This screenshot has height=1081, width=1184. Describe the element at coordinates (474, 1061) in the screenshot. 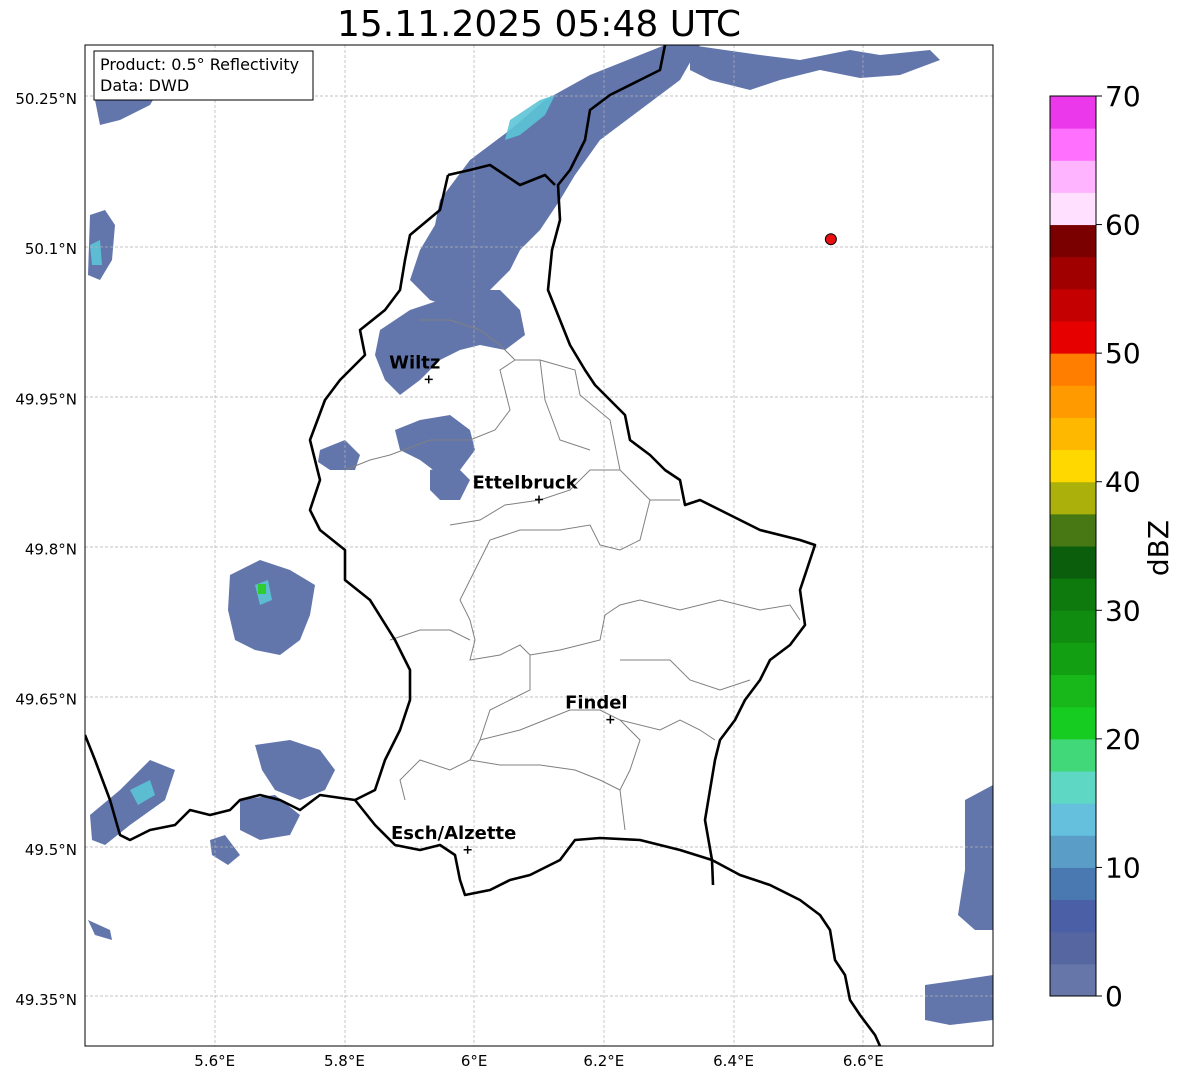

I see `lon-label: 6°E` at that location.